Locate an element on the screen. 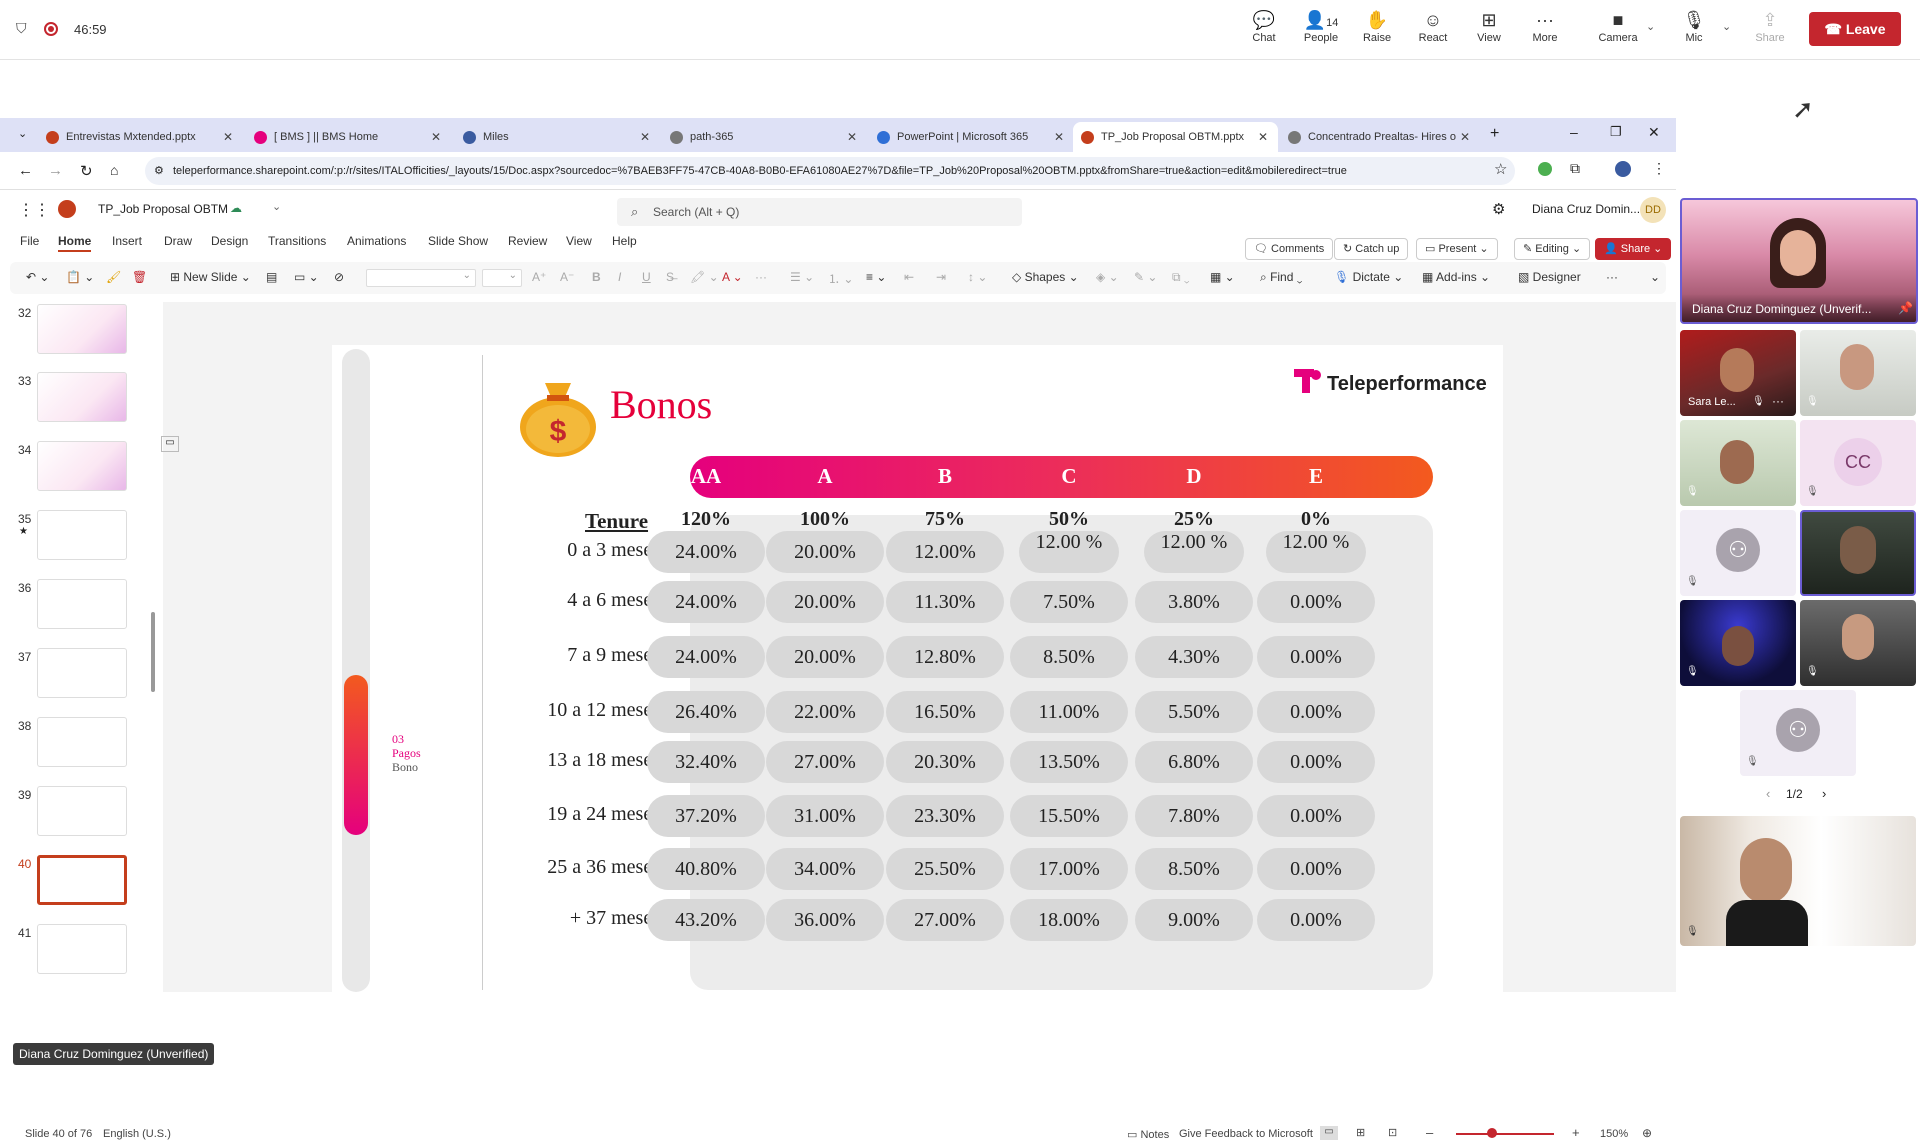 The width and height of the screenshot is (1920, 1148). close-window-icon: ✕ is located at coordinates (1654, 132).